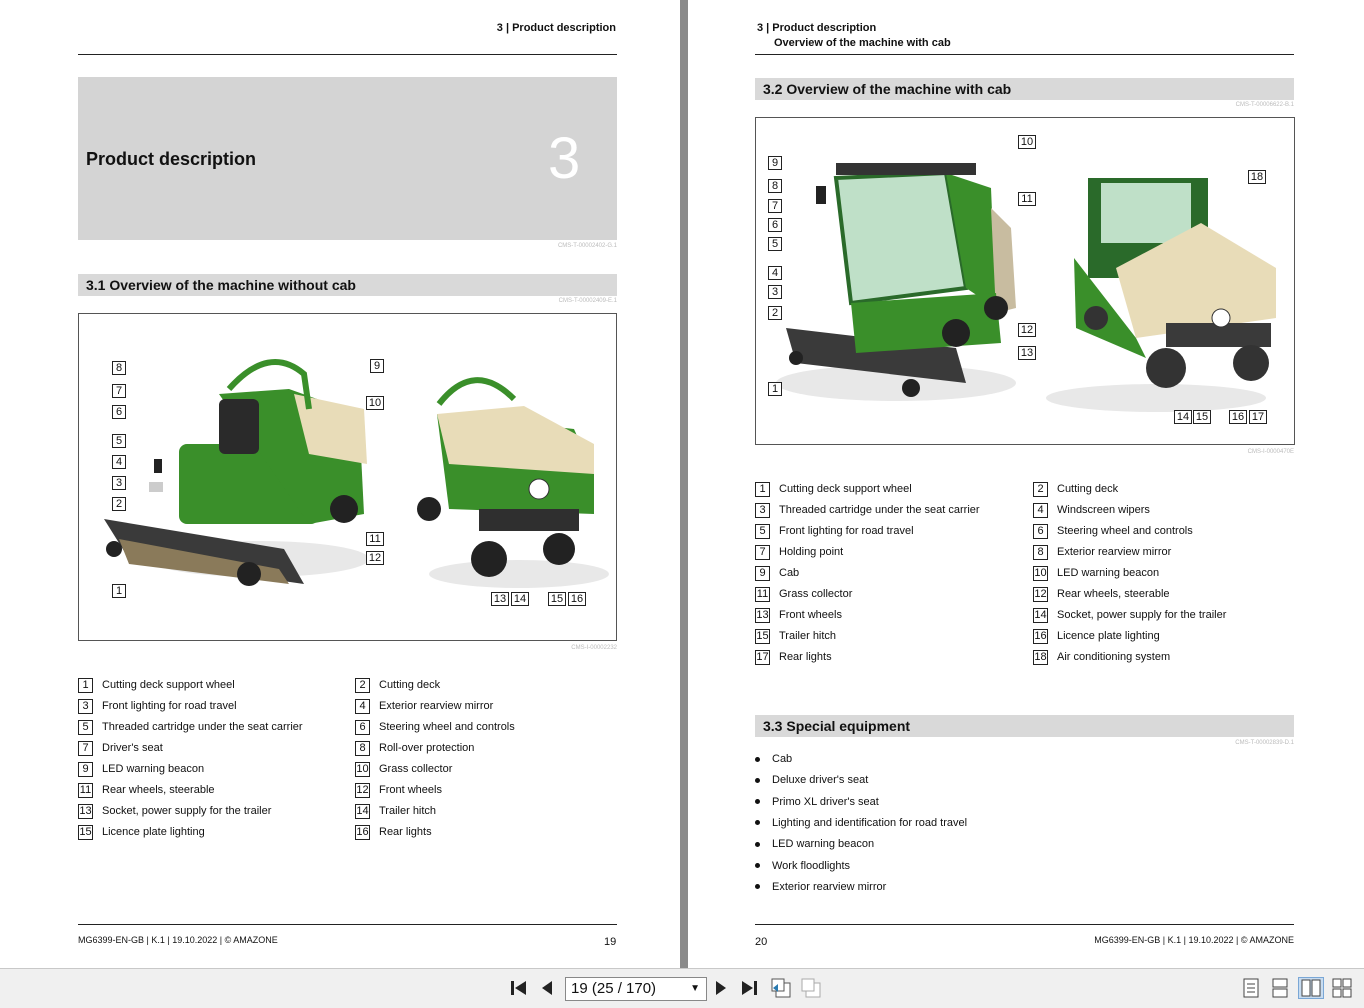 Image resolution: width=1364 pixels, height=1008 pixels. I want to click on legend-label: Cutting deck, so click(410, 685).